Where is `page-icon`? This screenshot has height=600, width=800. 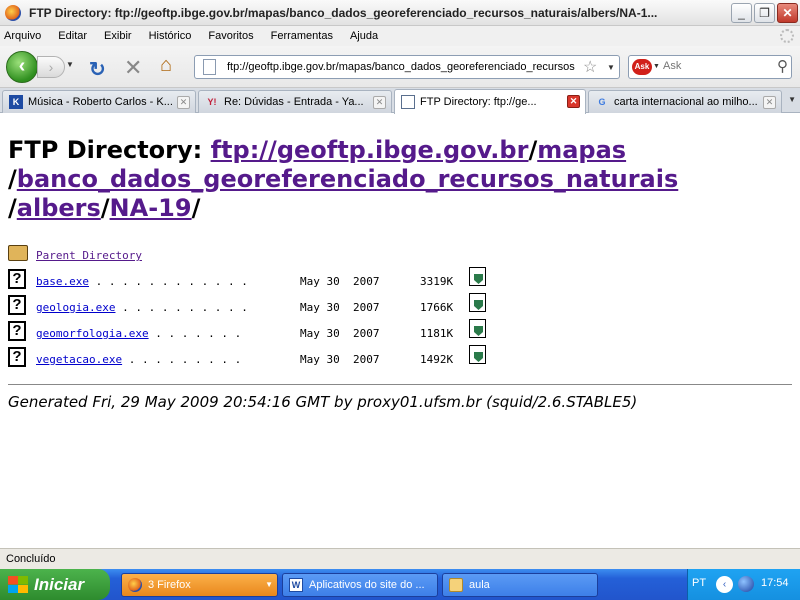 page-icon is located at coordinates (209, 67).